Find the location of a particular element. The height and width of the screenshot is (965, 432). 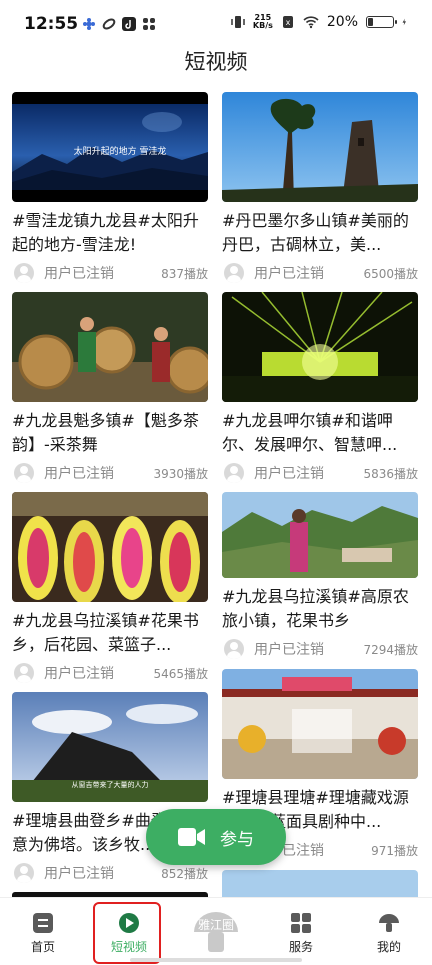

tab-yajiang-circle: 雅江圈 is located at coordinates (216, 932).